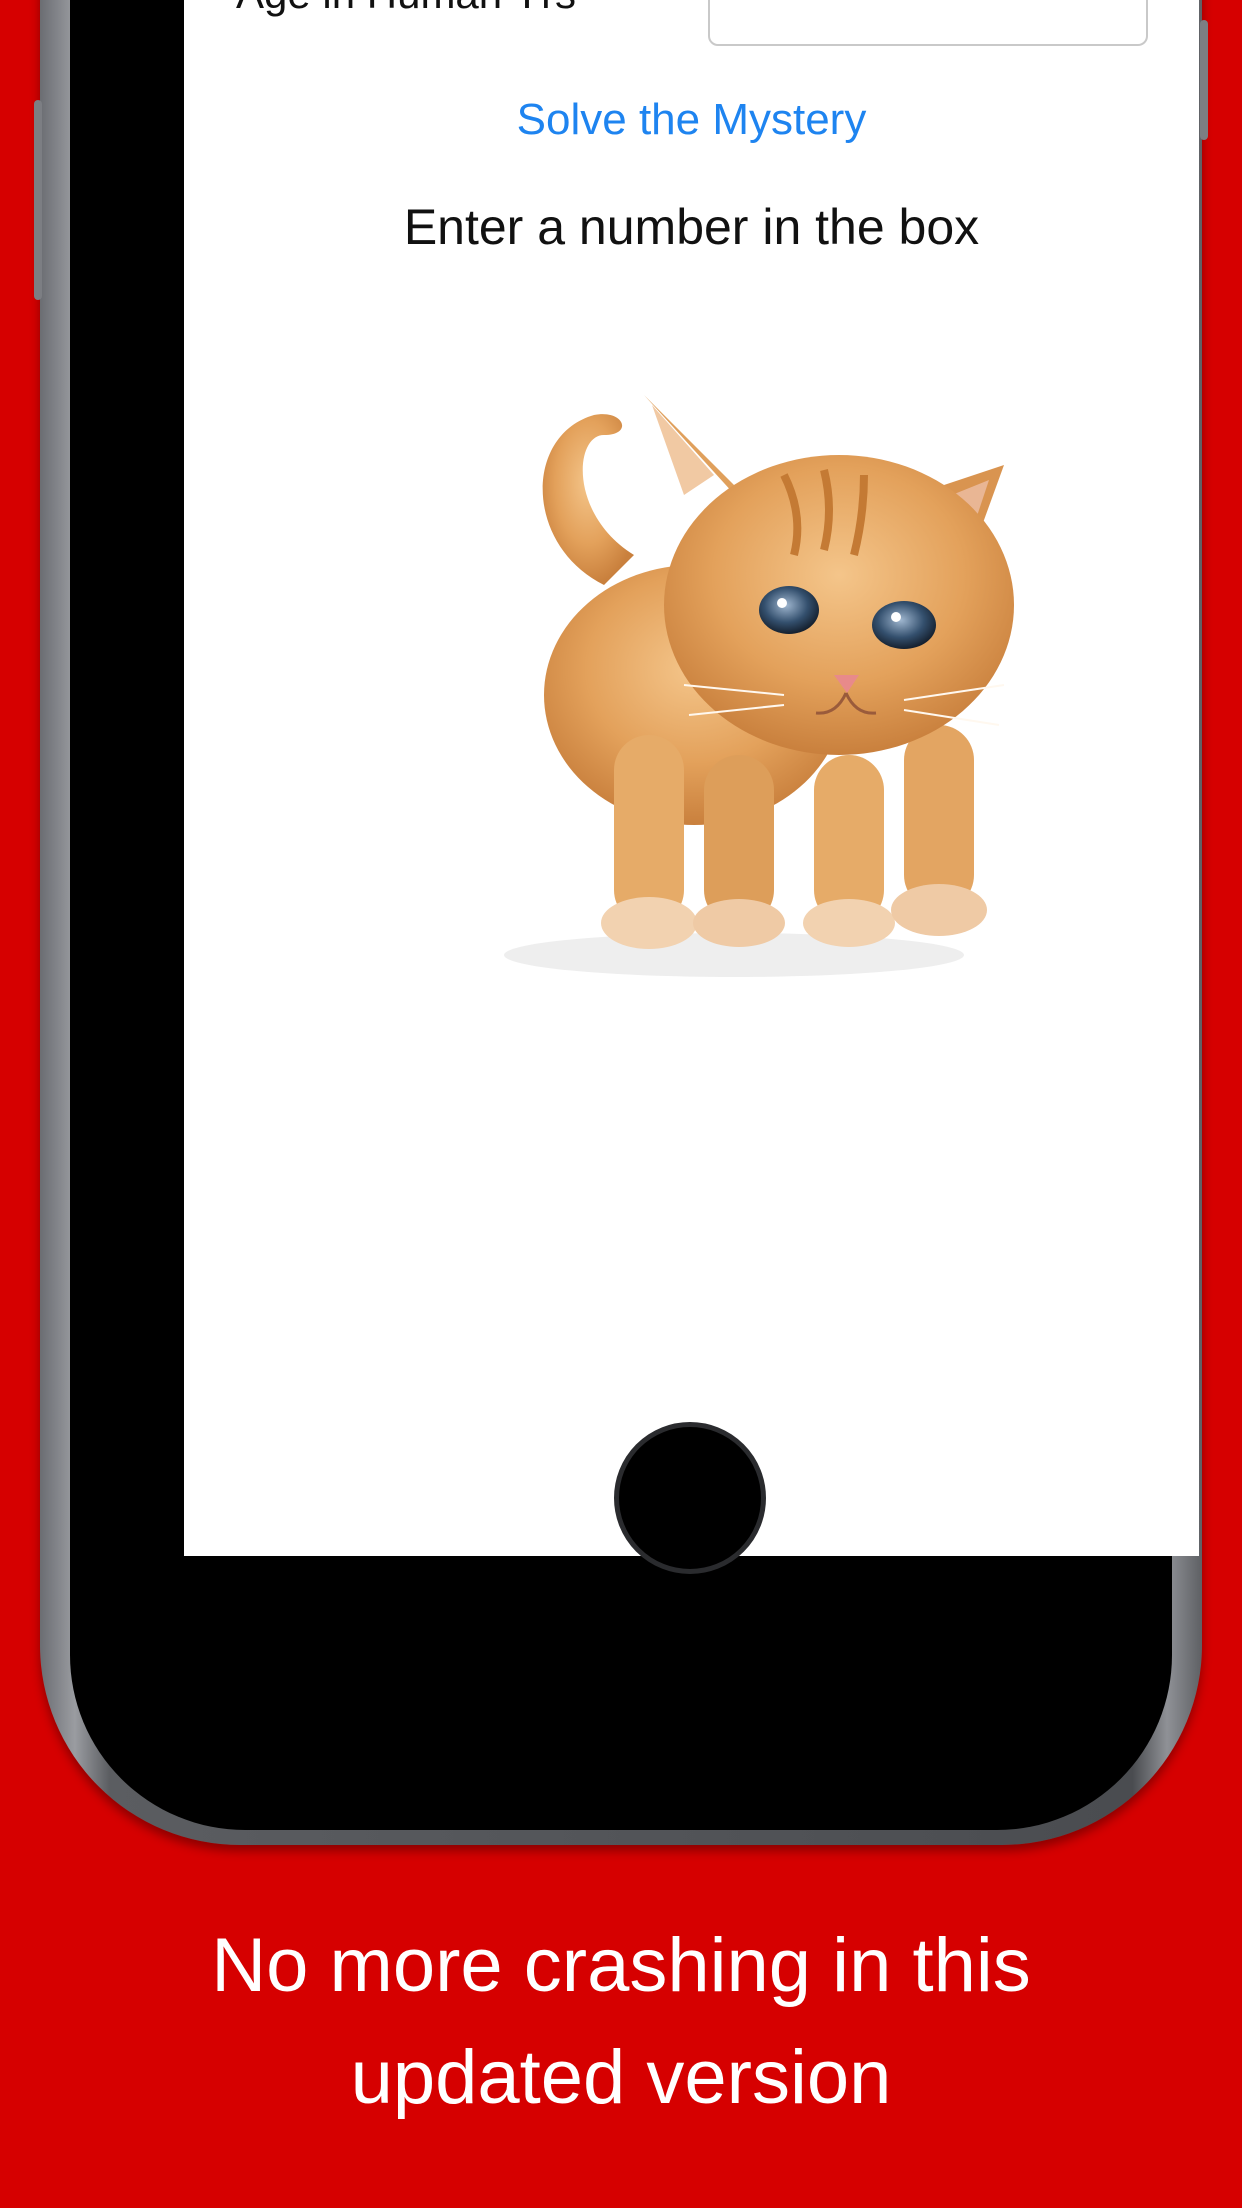  Describe the element at coordinates (759, 686) in the screenshot. I see `kitten-image` at that location.